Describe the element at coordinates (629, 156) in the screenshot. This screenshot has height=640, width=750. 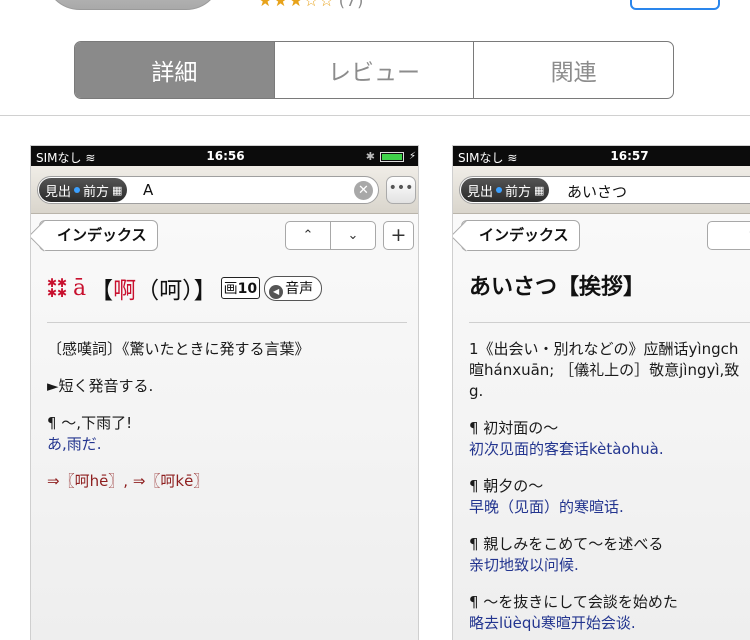
I see `status-time: 16:57` at that location.